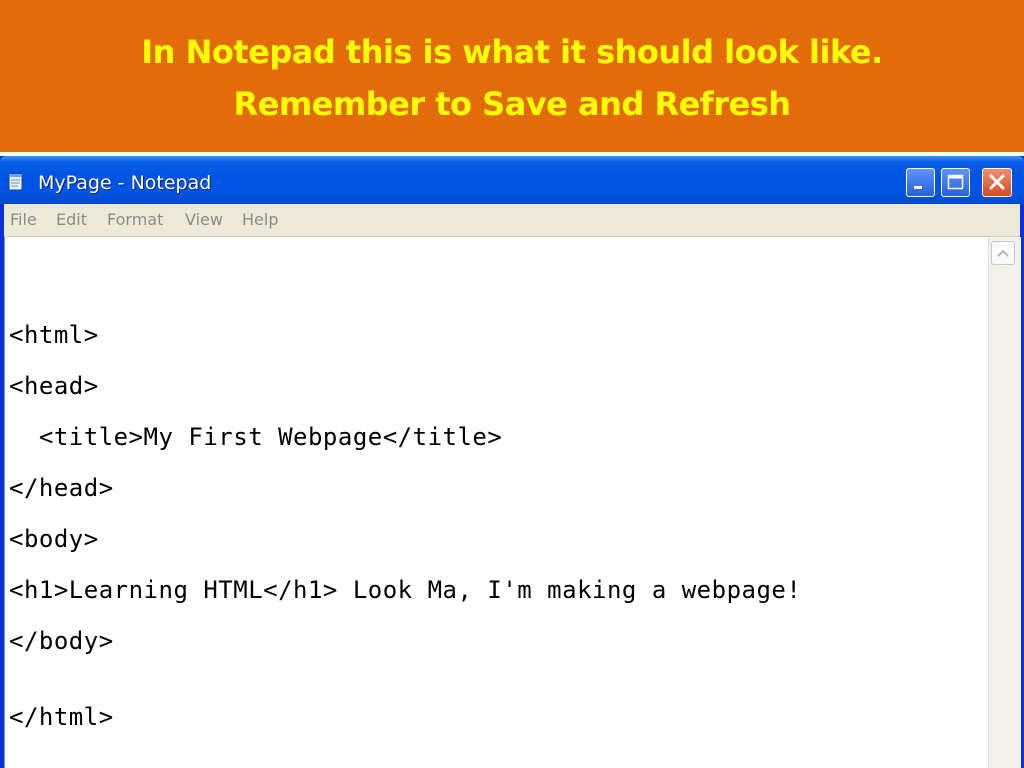 The height and width of the screenshot is (768, 1024). I want to click on menu-file: File, so click(23, 220).